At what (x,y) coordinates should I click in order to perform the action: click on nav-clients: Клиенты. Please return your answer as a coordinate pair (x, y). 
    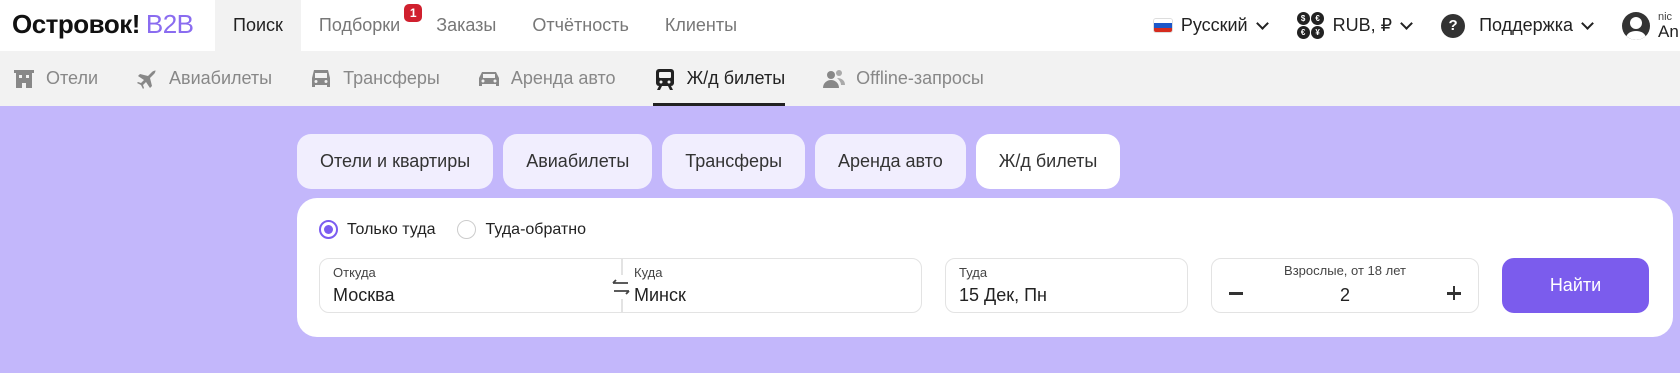
    Looking at the image, I should click on (701, 25).